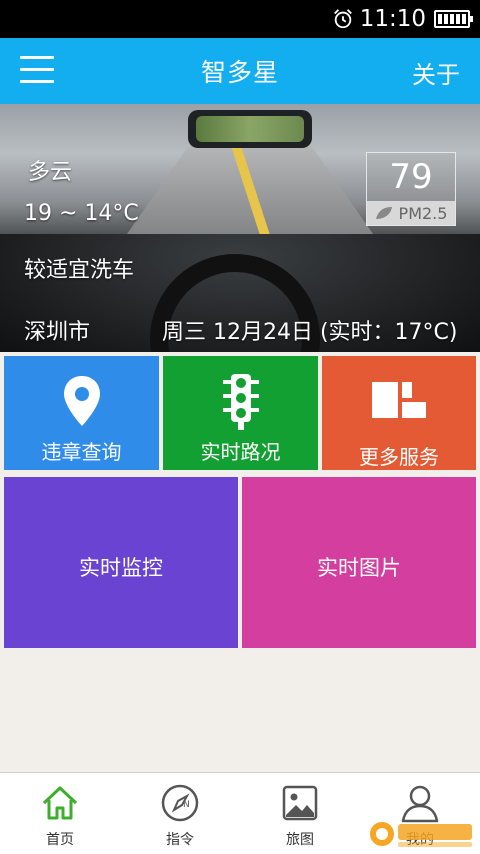  I want to click on hamburger-icon, so click(37, 57).